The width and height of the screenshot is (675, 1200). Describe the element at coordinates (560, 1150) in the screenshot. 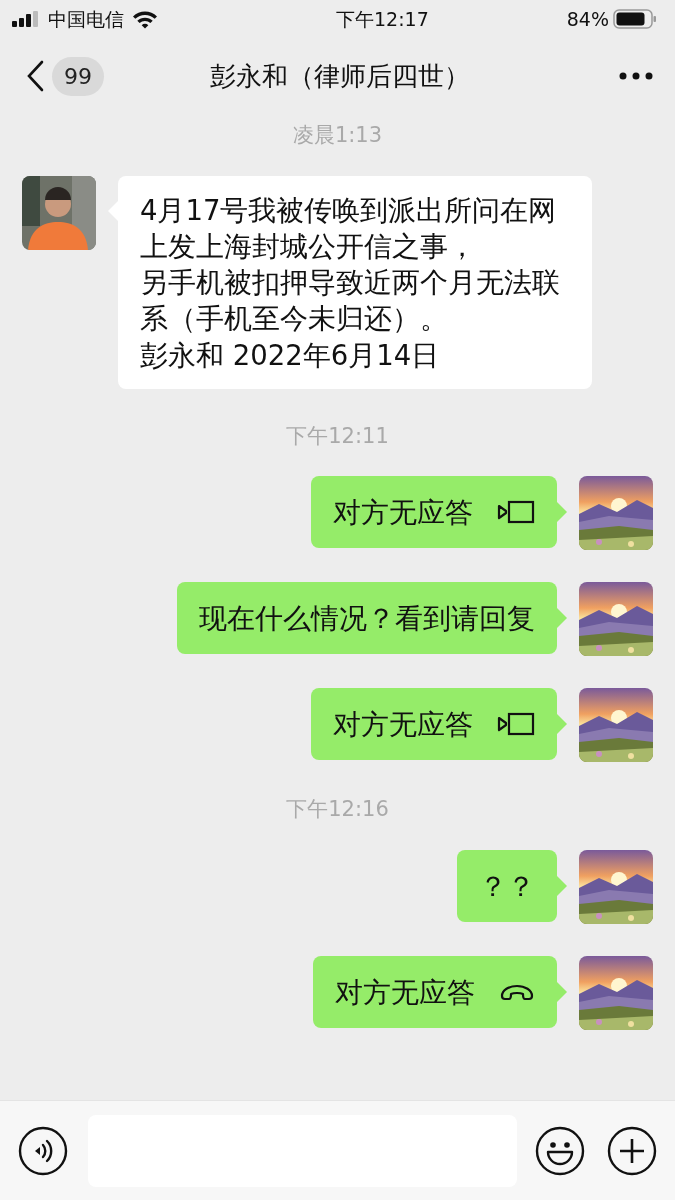

I see `emoji-icon` at that location.